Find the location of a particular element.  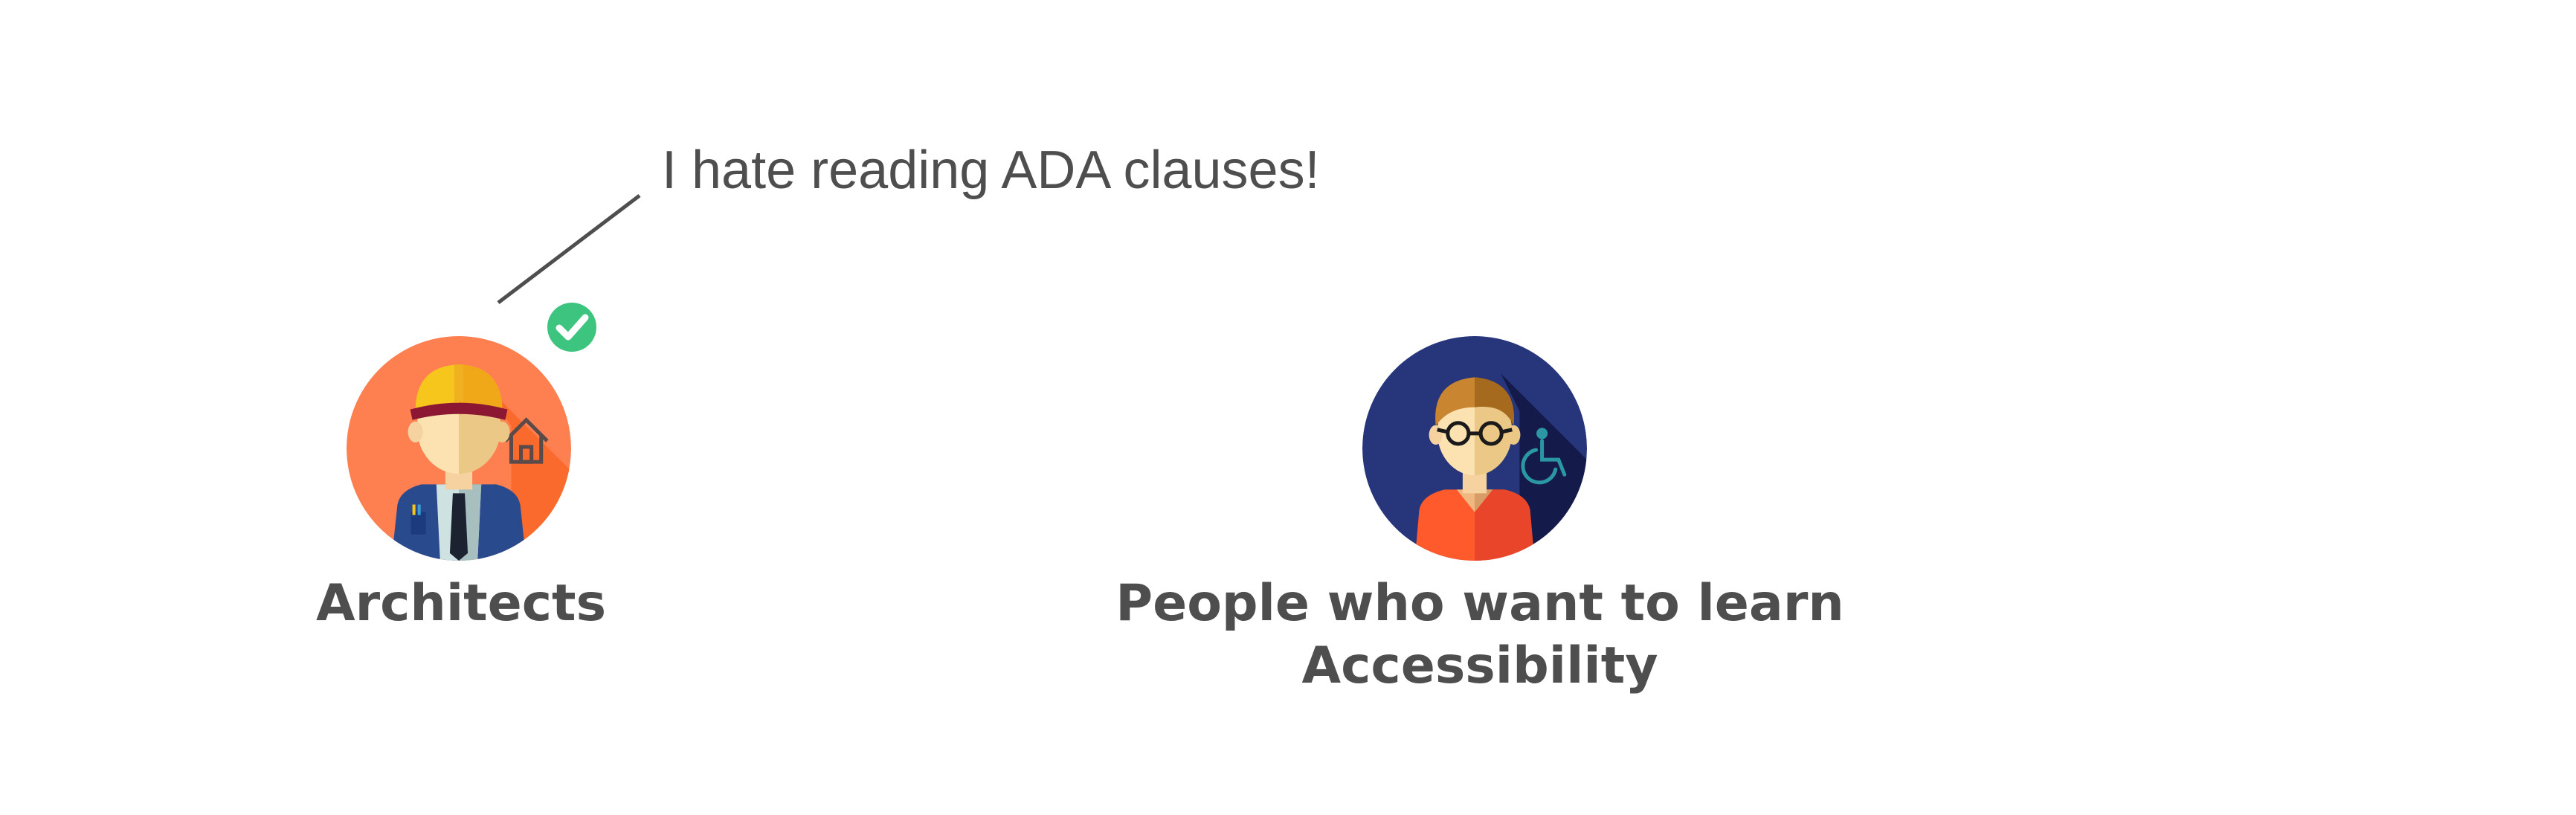

persona-label-architects: Architects is located at coordinates (461, 603).